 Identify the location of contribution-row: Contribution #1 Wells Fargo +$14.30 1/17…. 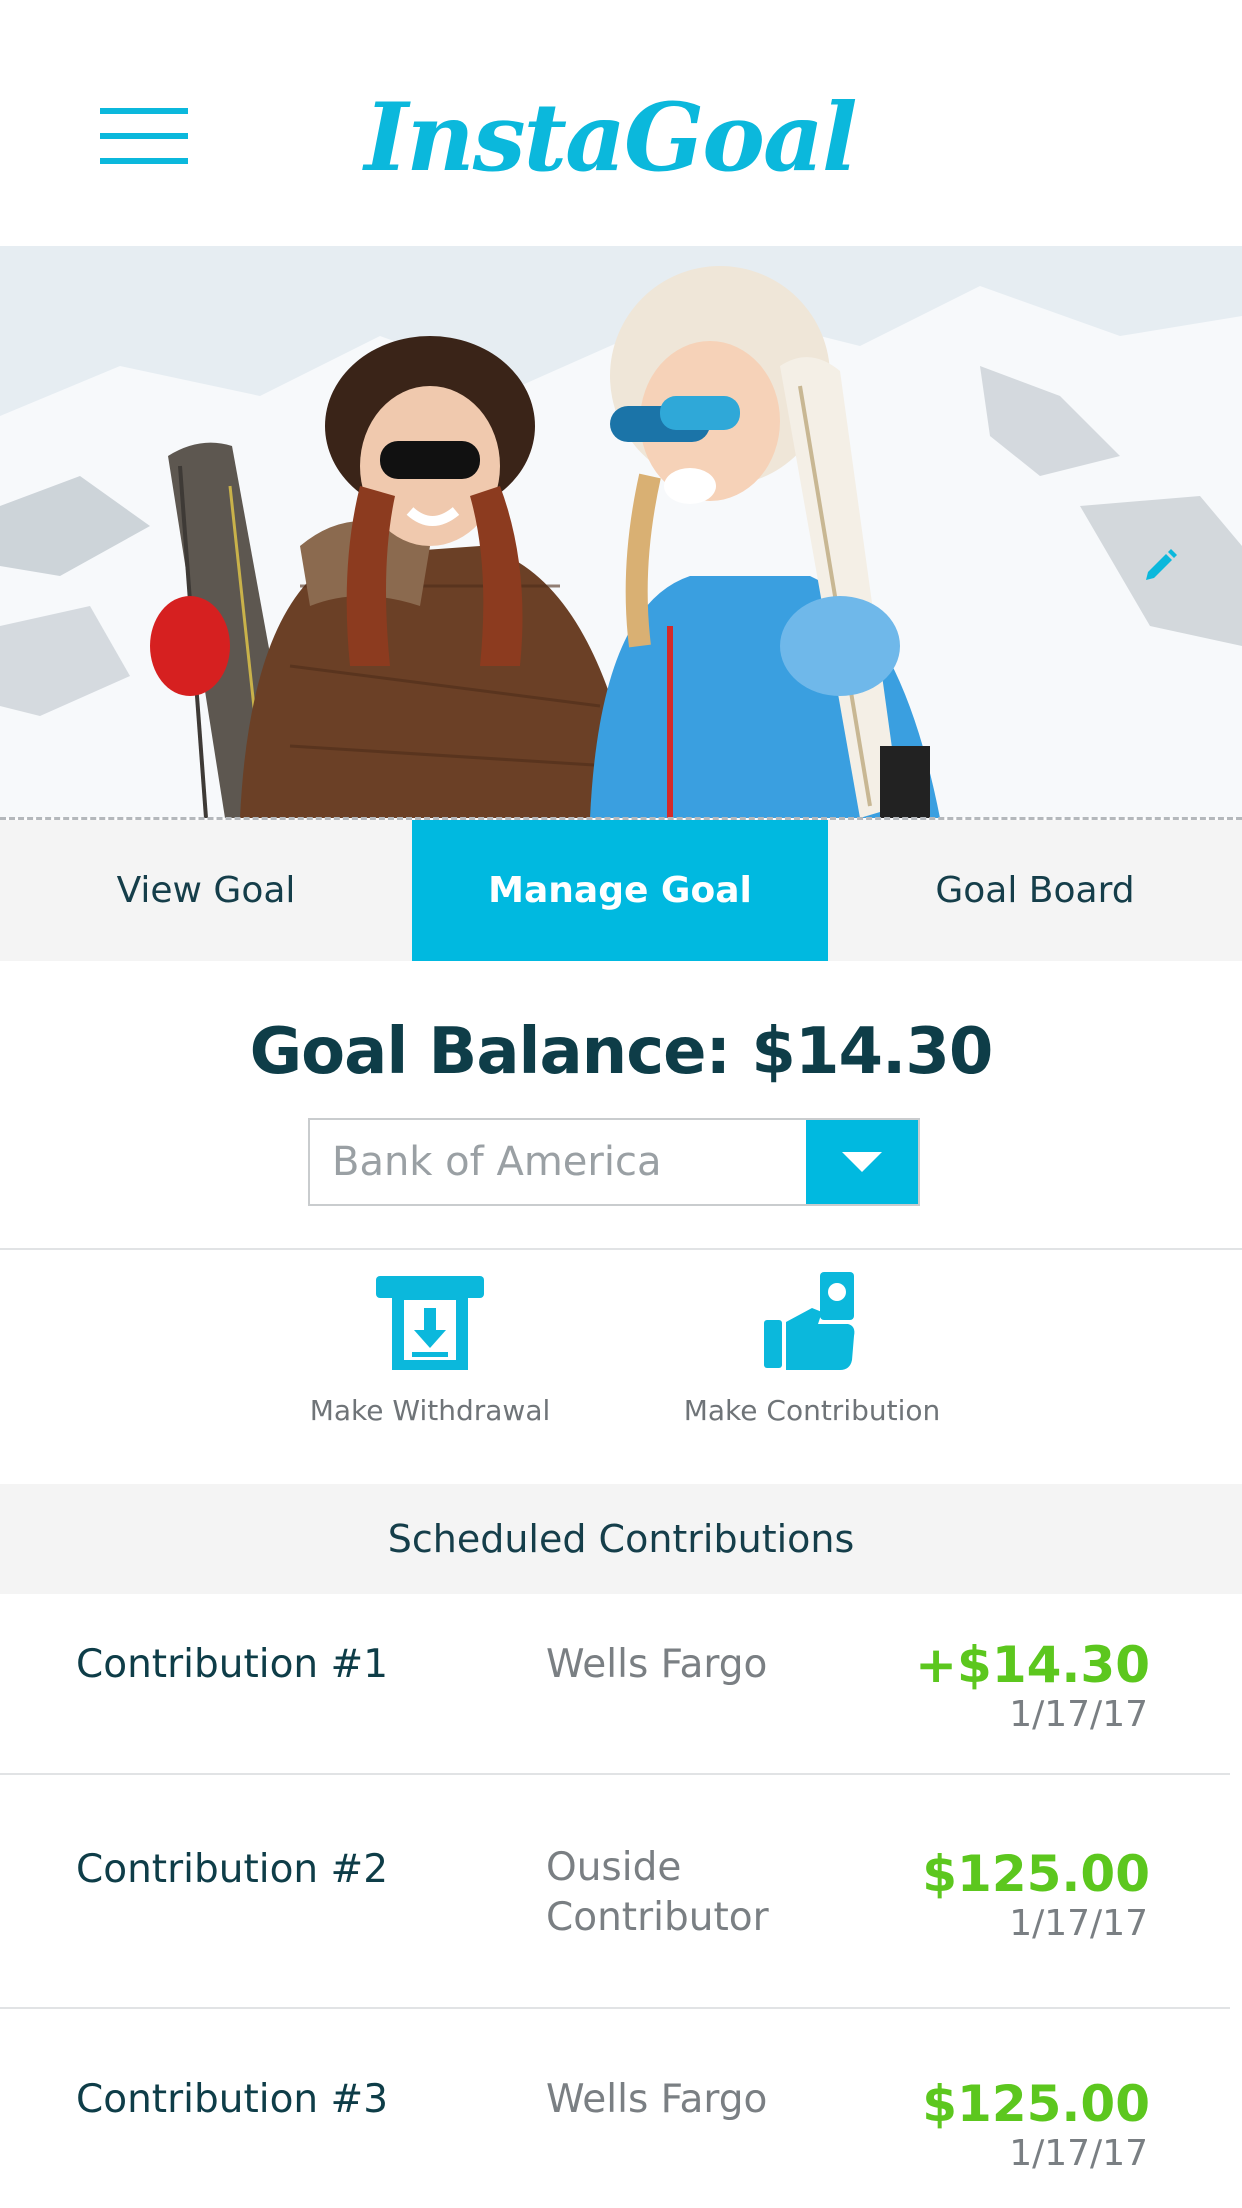
(621, 1684).